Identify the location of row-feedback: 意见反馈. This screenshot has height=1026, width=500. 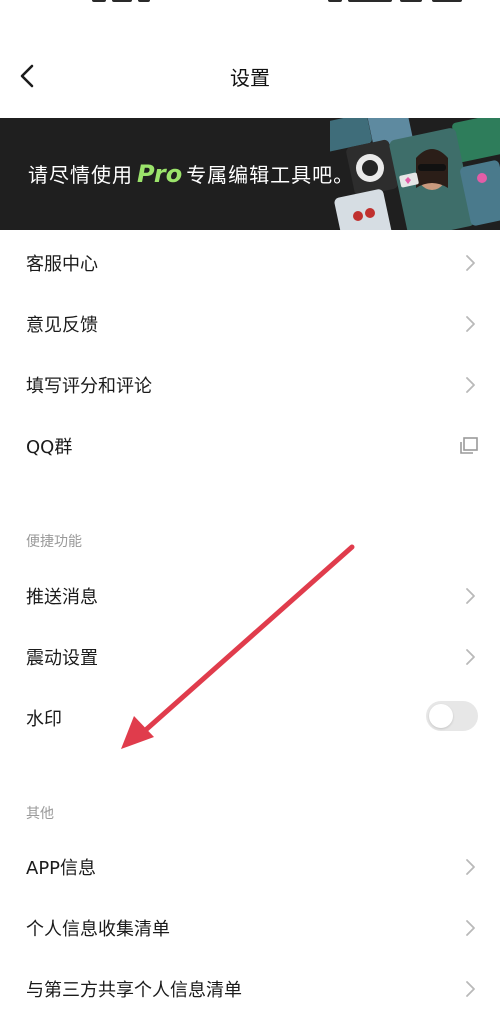
(250, 323).